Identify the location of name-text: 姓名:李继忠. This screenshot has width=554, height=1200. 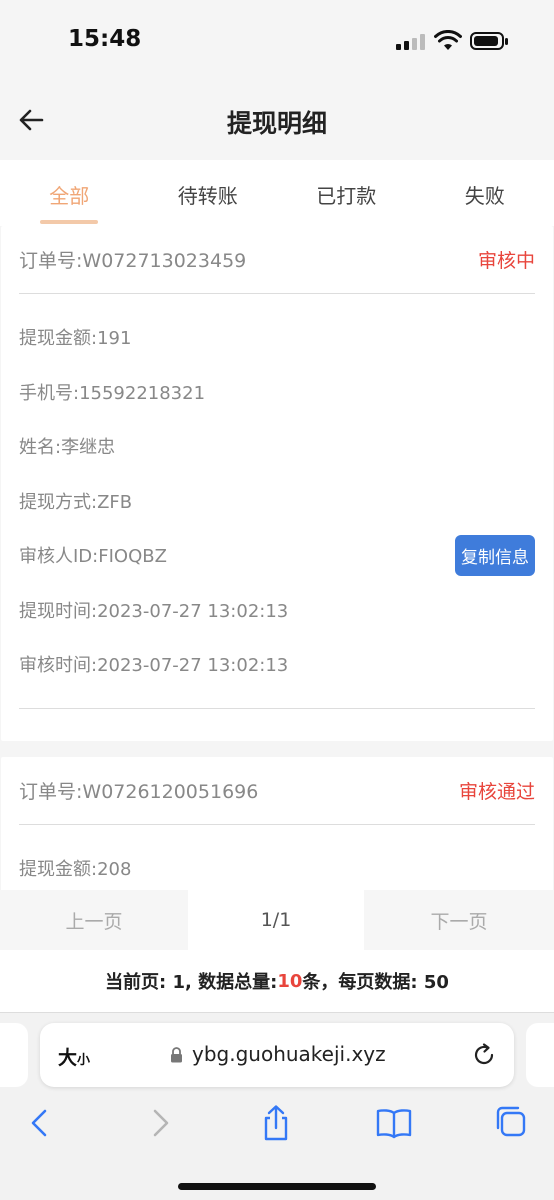
(67, 448).